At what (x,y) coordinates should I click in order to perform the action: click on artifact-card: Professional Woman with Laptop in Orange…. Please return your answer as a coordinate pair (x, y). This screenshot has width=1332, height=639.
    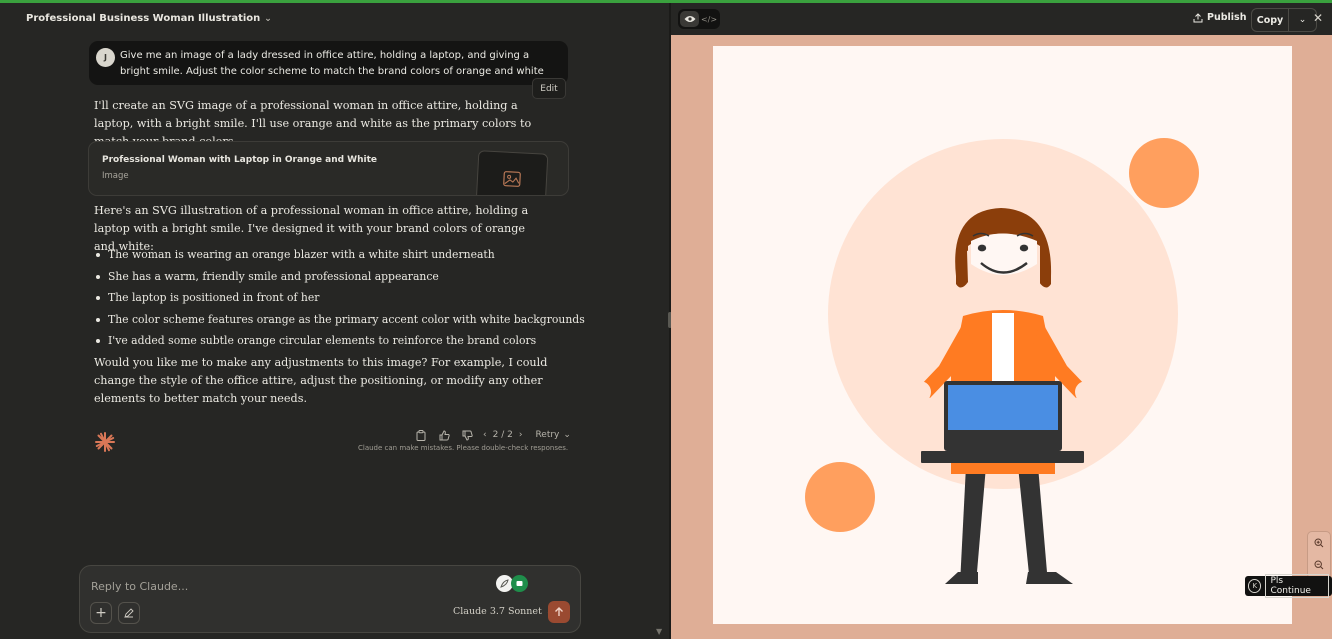
    Looking at the image, I should click on (328, 168).